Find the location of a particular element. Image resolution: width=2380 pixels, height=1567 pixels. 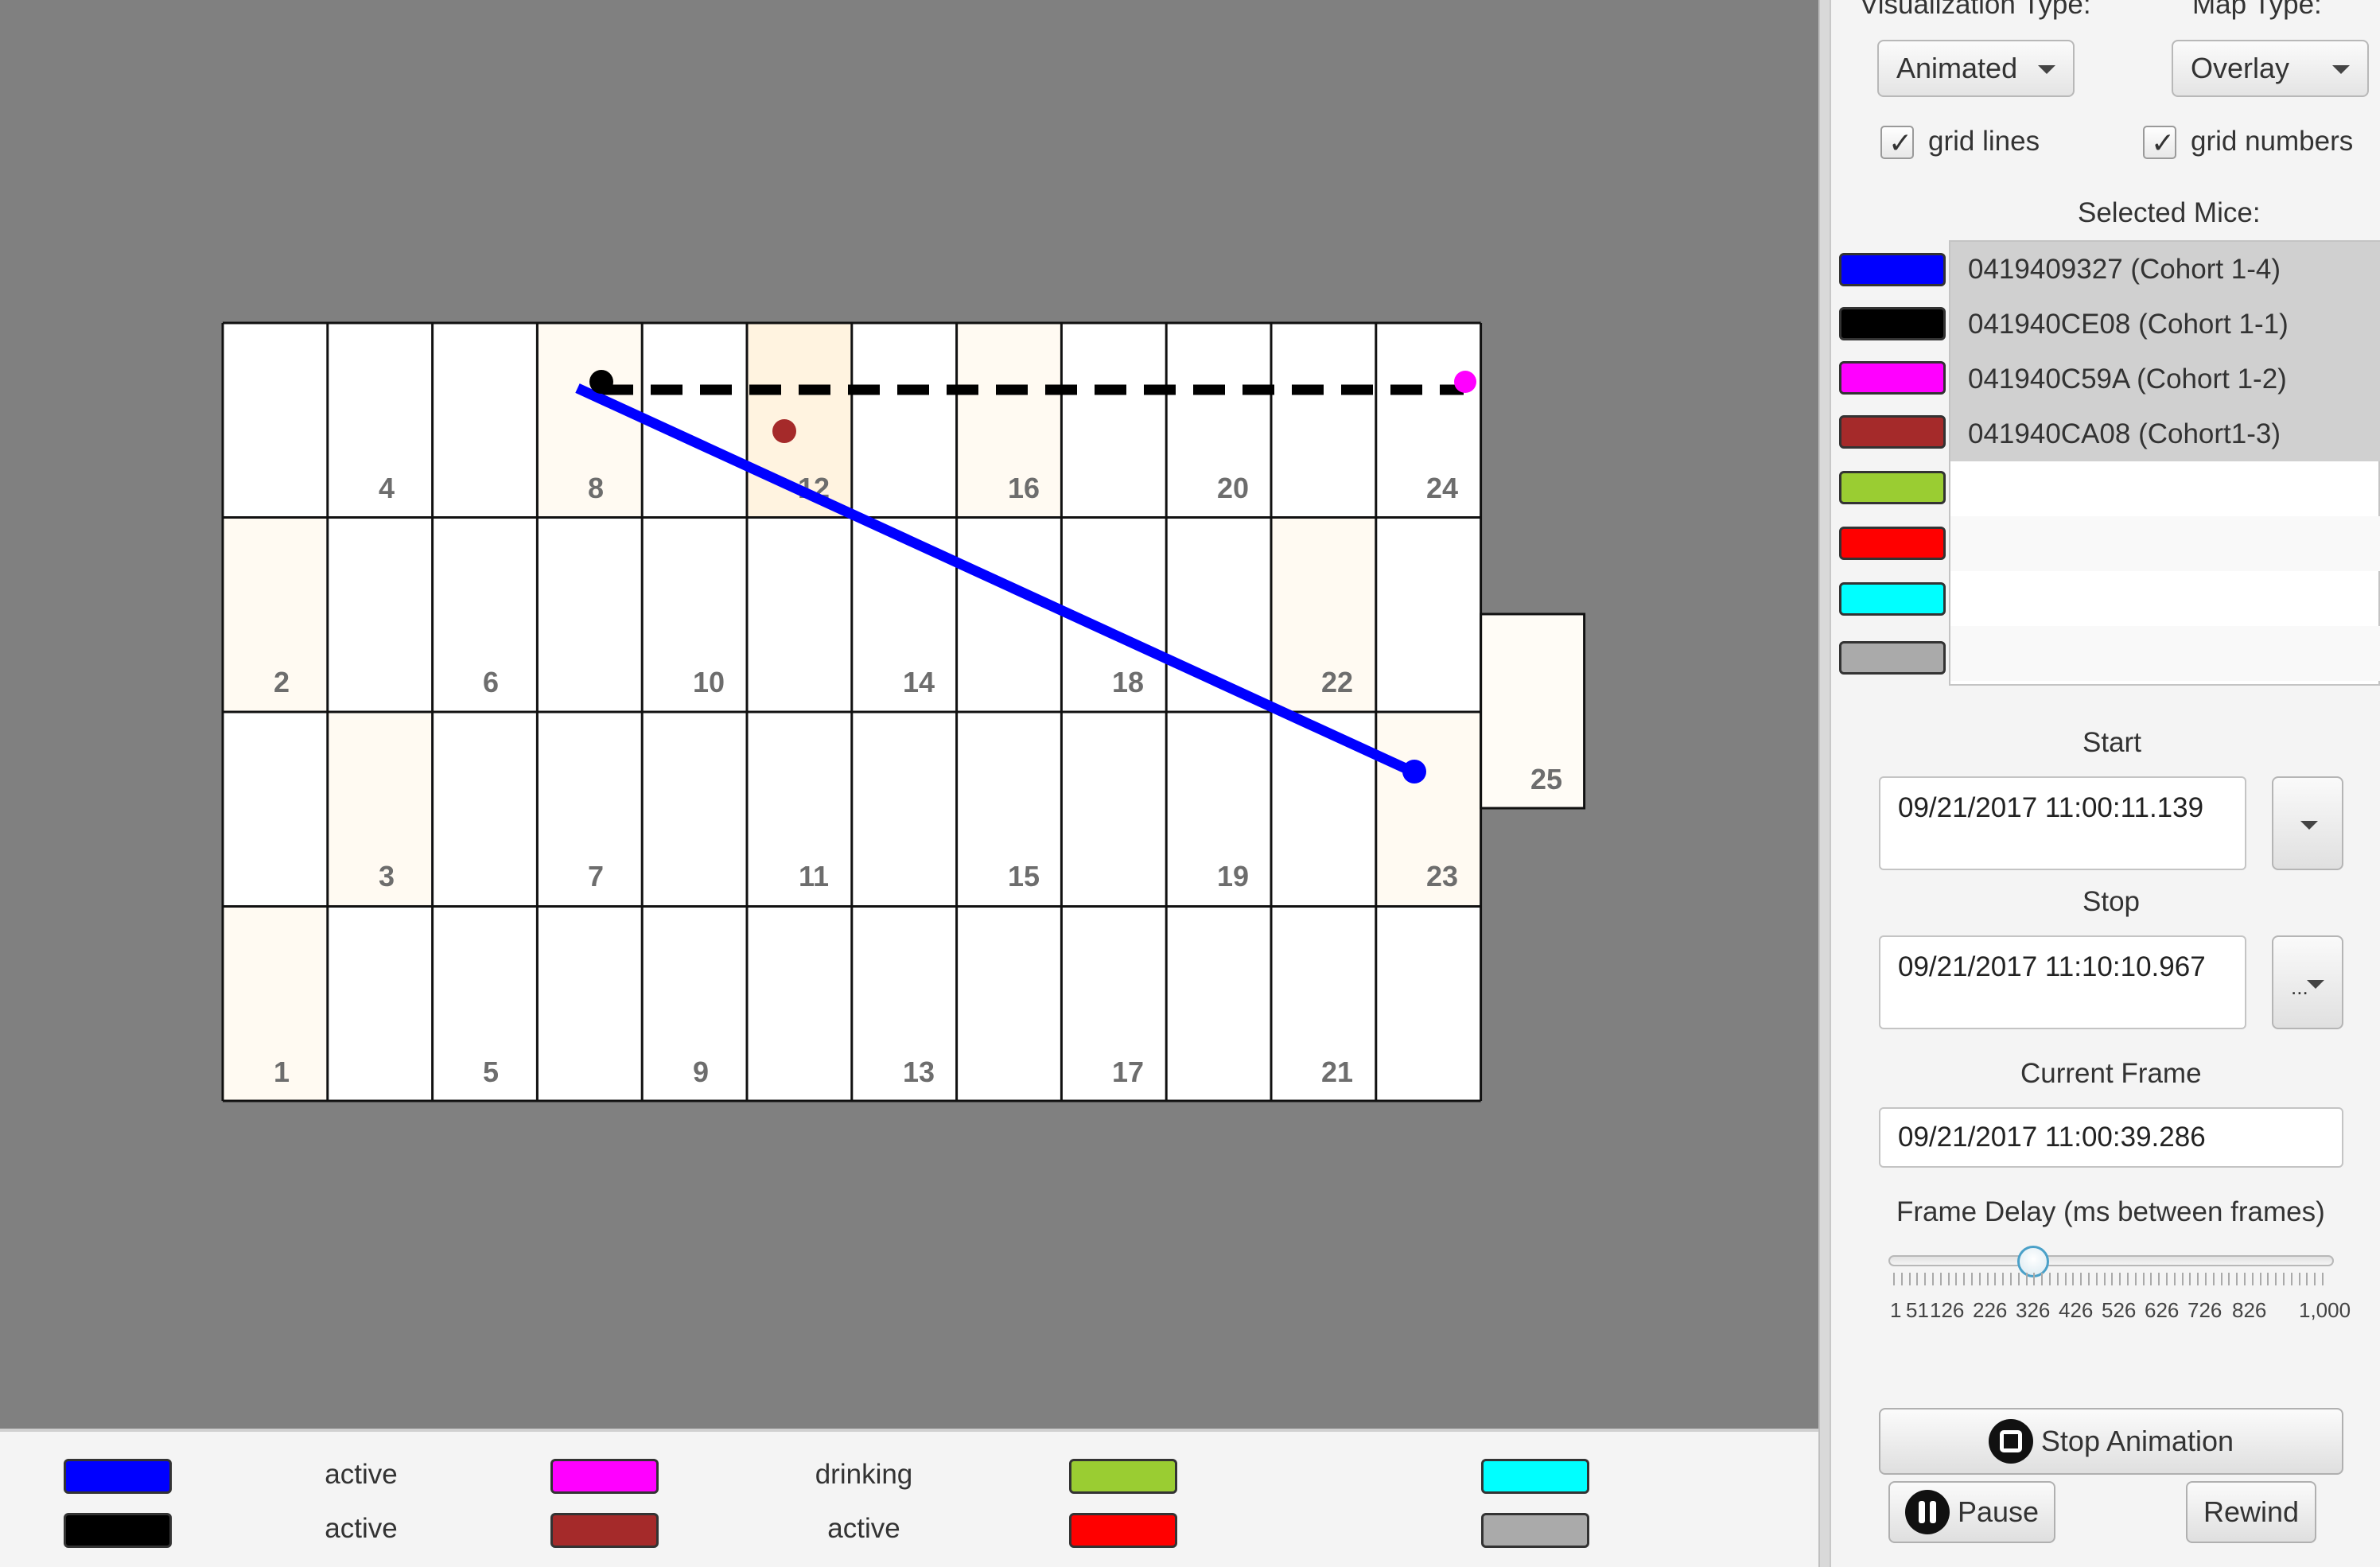

legend-swatch-gray is located at coordinates (1535, 1530).